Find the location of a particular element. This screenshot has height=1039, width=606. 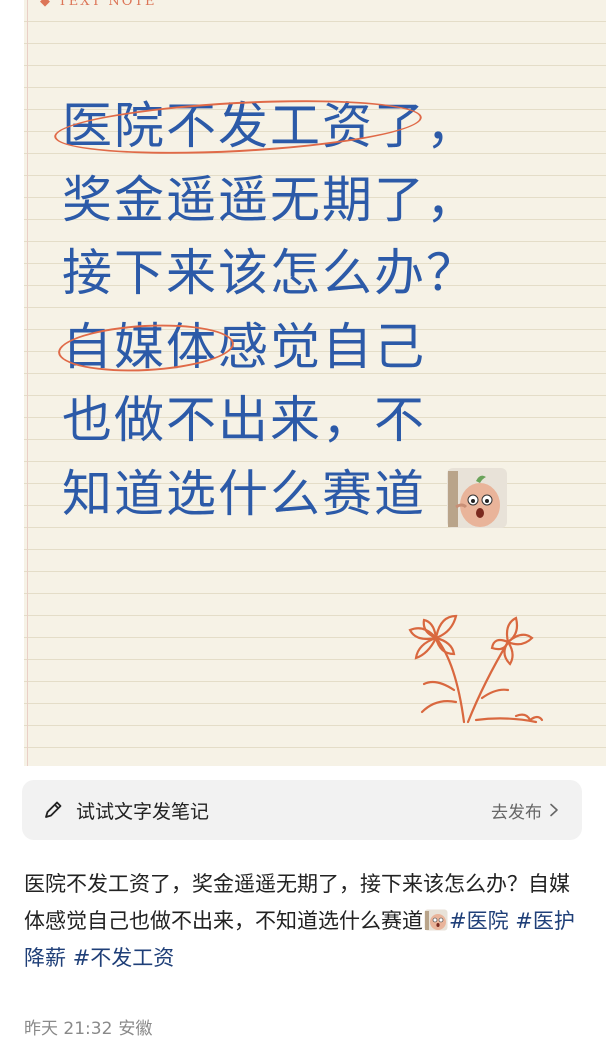

flower-doodle-icon is located at coordinates (476, 669).